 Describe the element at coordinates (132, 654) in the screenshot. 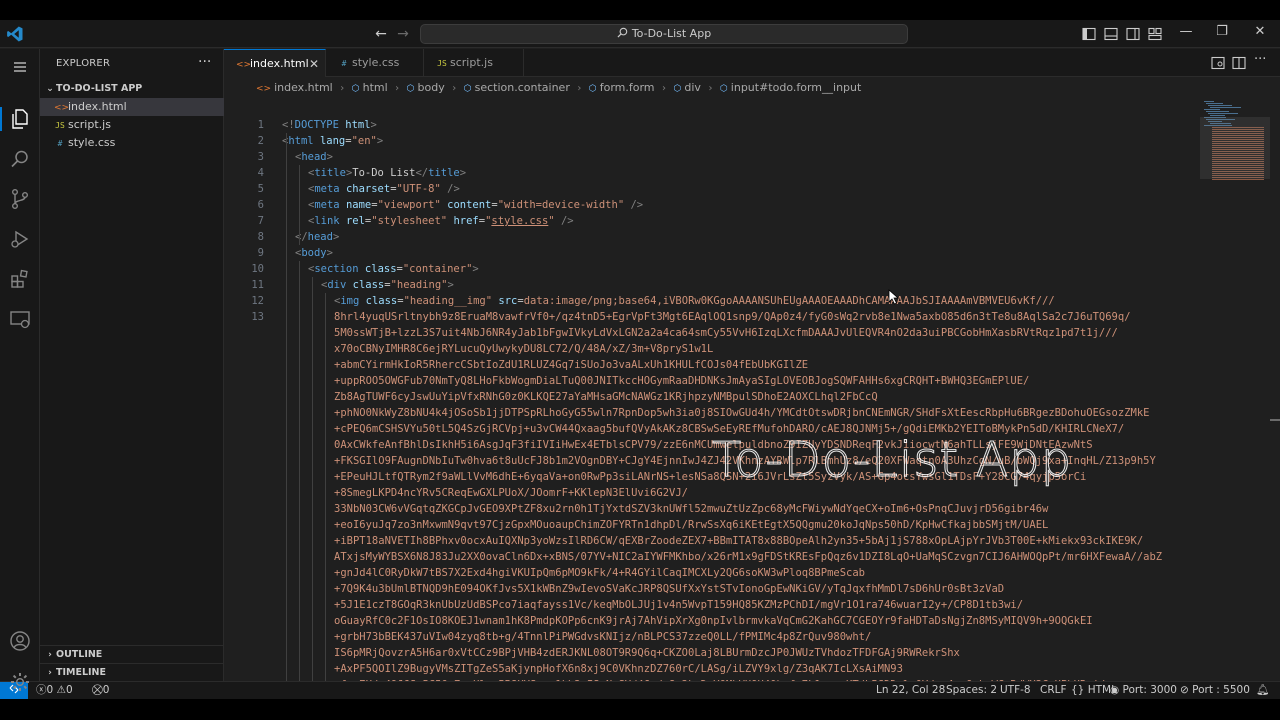

I see `outline-section: › OUTLINE` at that location.